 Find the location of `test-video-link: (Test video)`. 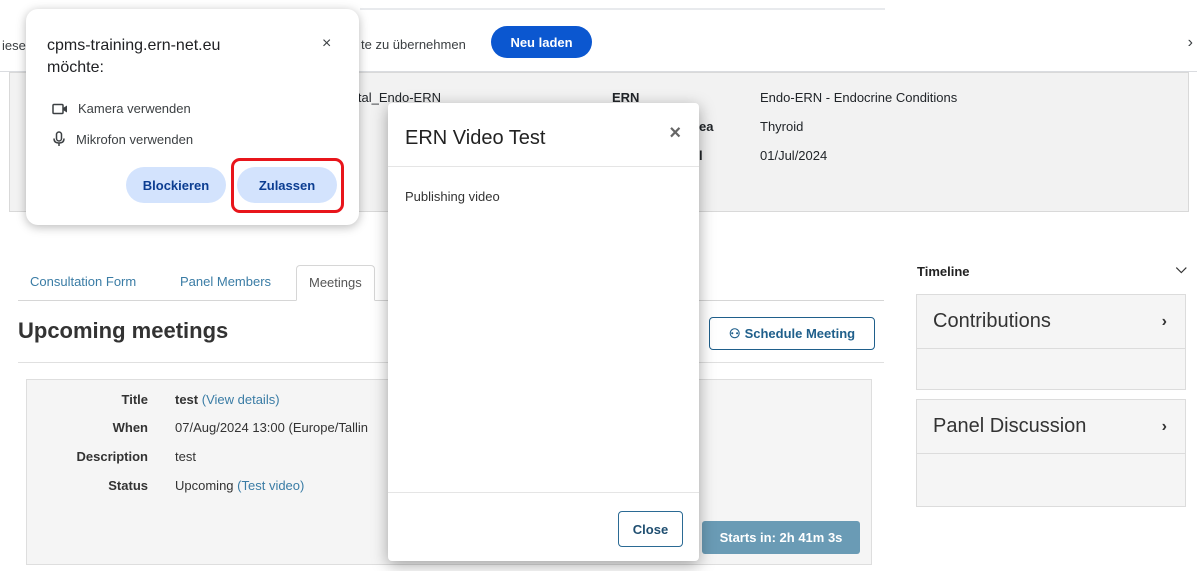

test-video-link: (Test video) is located at coordinates (270, 485).